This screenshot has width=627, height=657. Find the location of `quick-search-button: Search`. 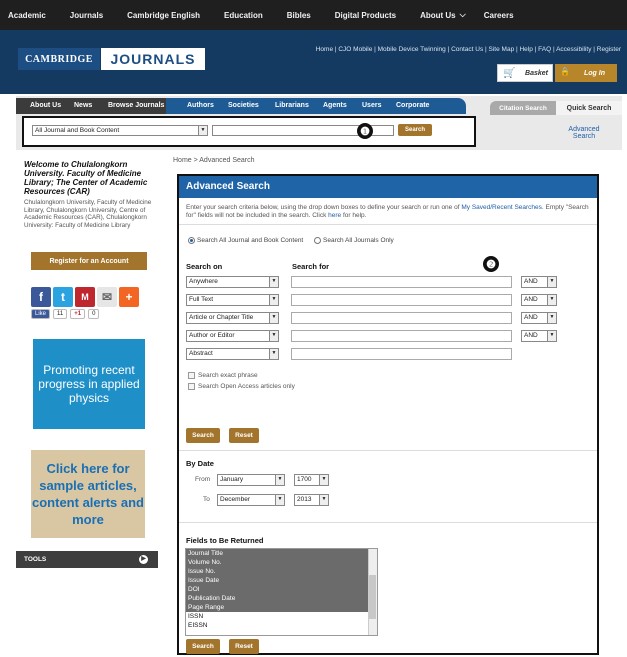

quick-search-button: Search is located at coordinates (415, 130).